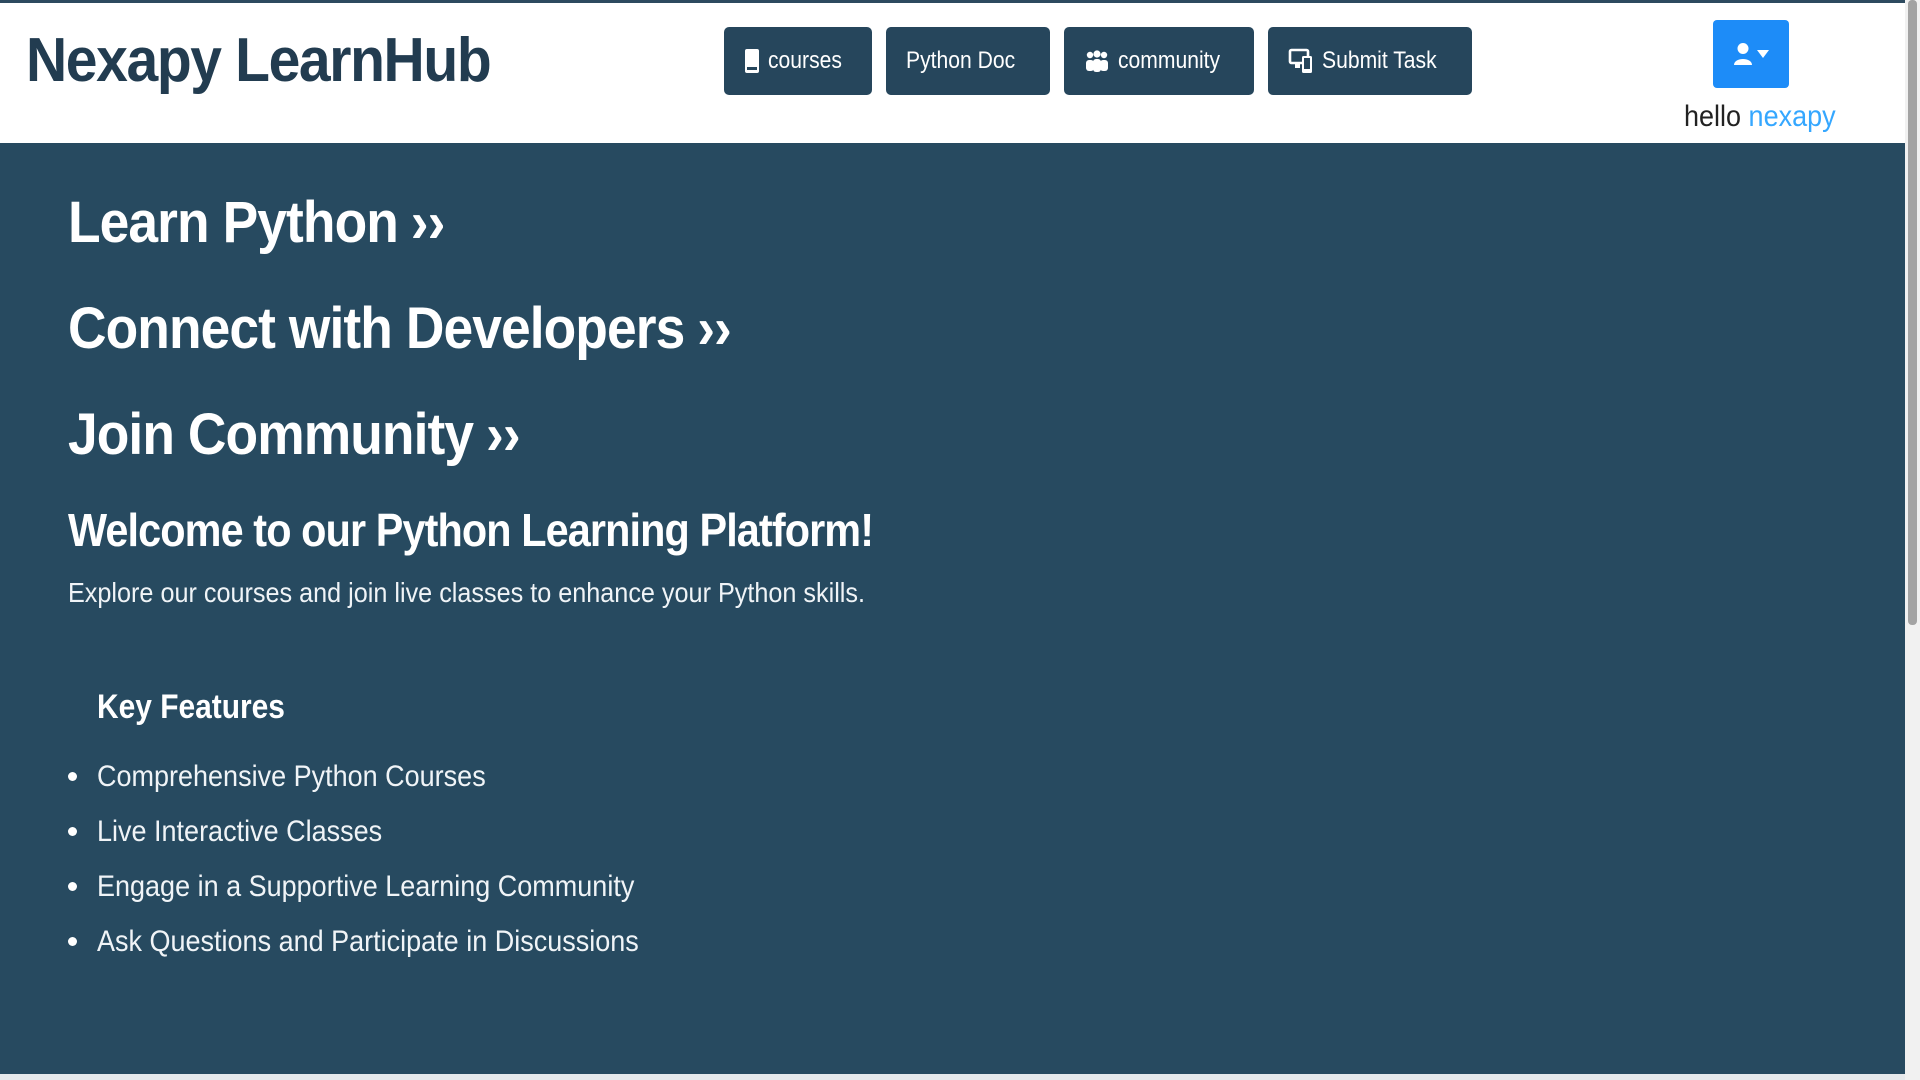 The width and height of the screenshot is (1920, 1080). Describe the element at coordinates (376, 328) in the screenshot. I see `connect-developers-label: Connect with Developers` at that location.